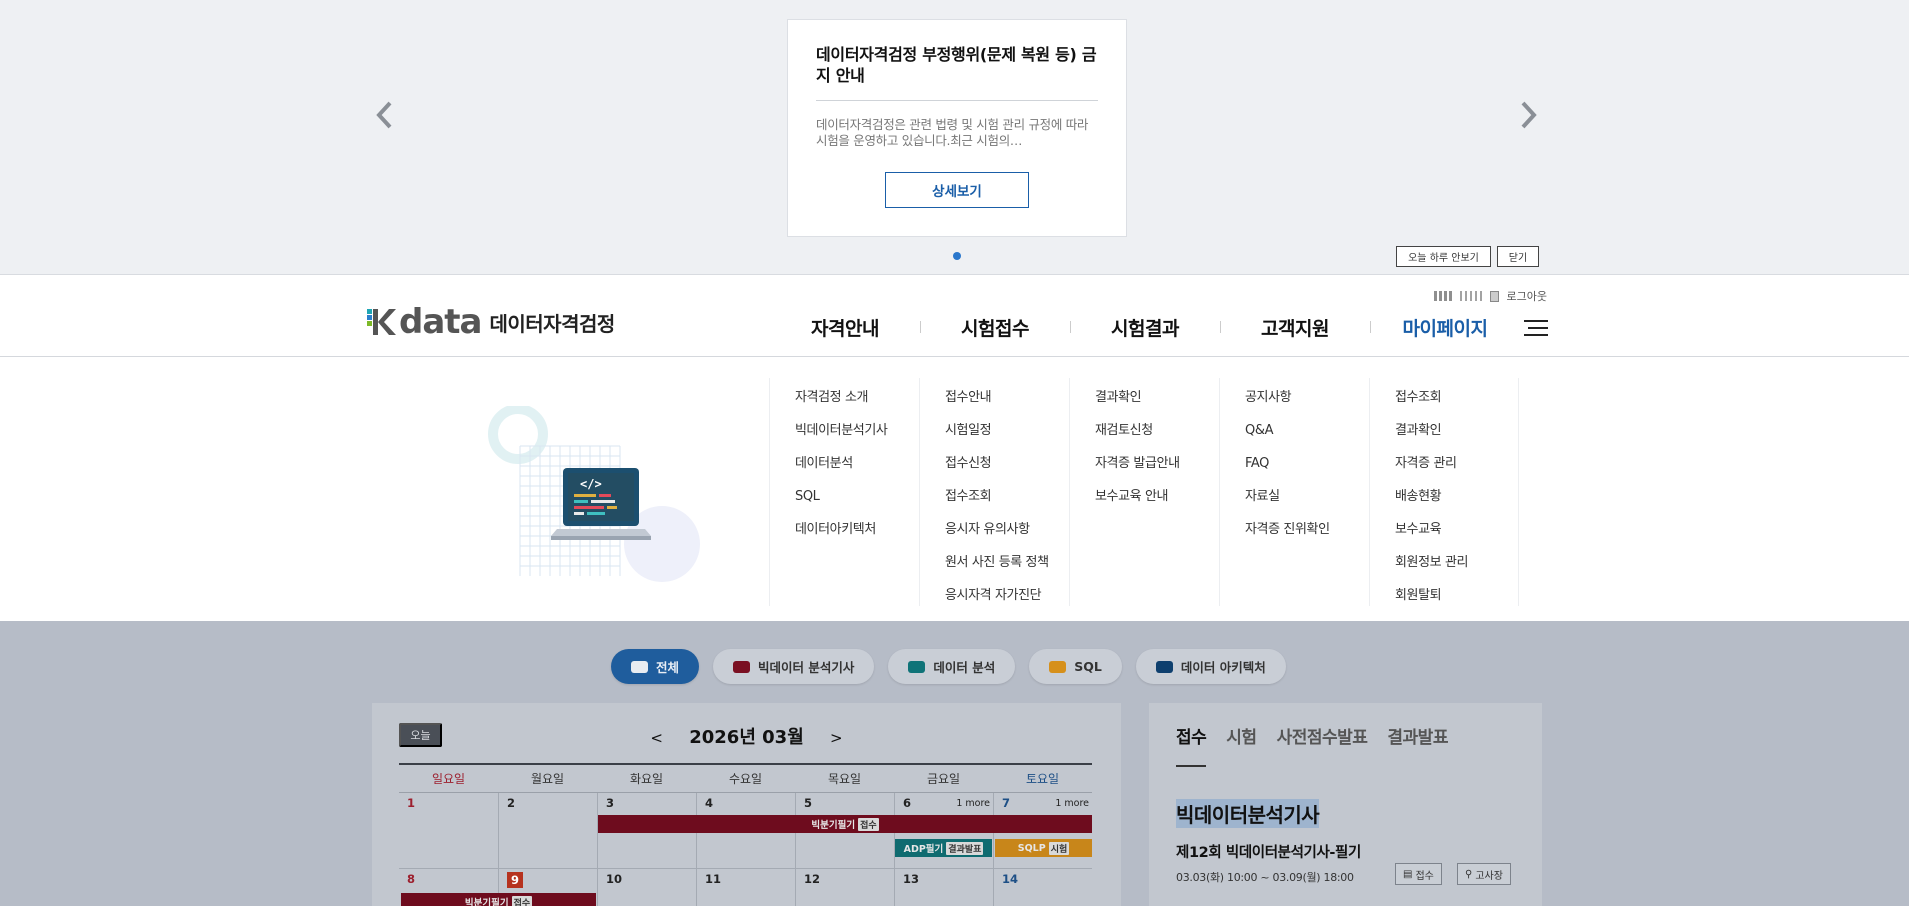 The height and width of the screenshot is (906, 1909). I want to click on menu-link: 공지사항, so click(1307, 404).